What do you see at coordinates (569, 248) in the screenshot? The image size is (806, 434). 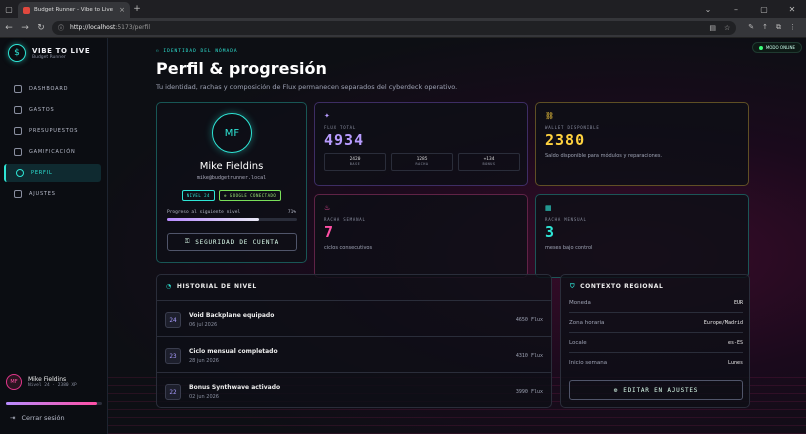 I see `monthly-desc: meses bajo control` at bounding box center [569, 248].